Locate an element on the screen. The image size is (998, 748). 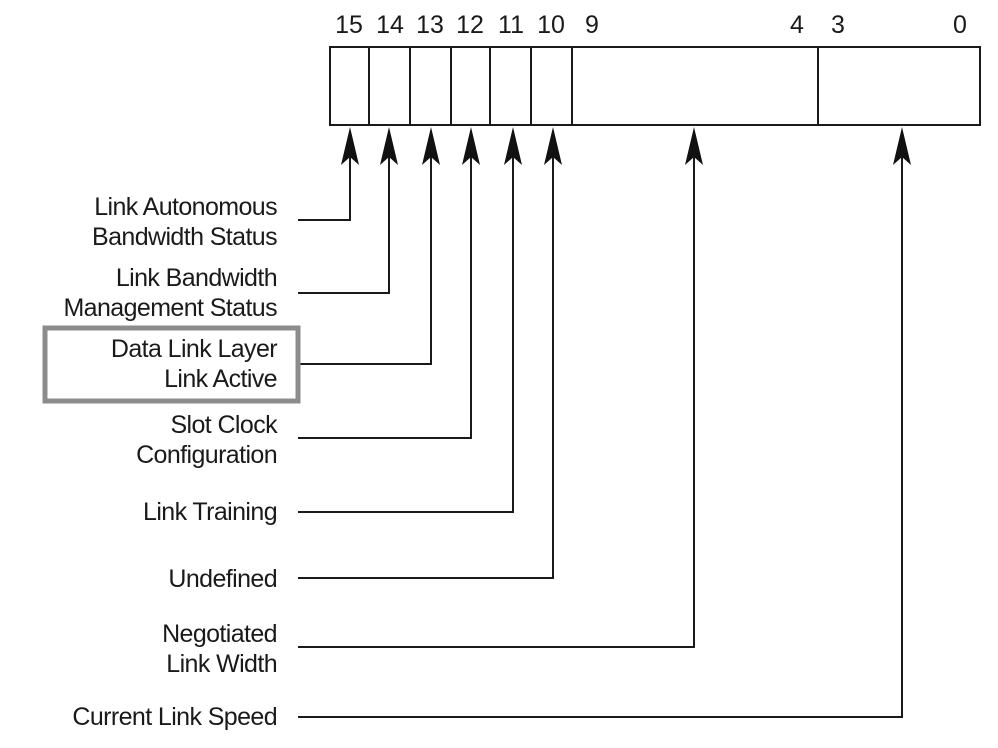
bit-number: 4 is located at coordinates (797, 25).